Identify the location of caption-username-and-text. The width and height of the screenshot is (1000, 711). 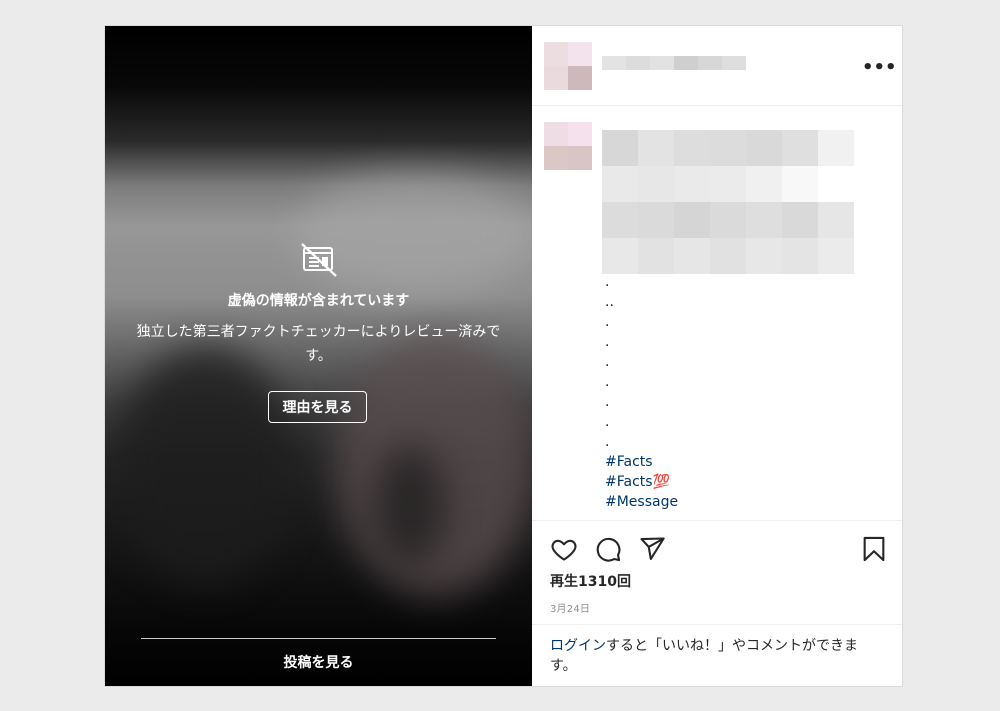
(728, 202).